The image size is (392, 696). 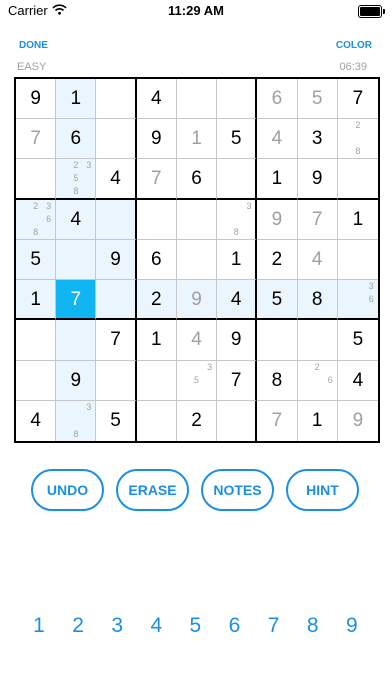 I want to click on grid-cell: 23 68, so click(x=36, y=219).